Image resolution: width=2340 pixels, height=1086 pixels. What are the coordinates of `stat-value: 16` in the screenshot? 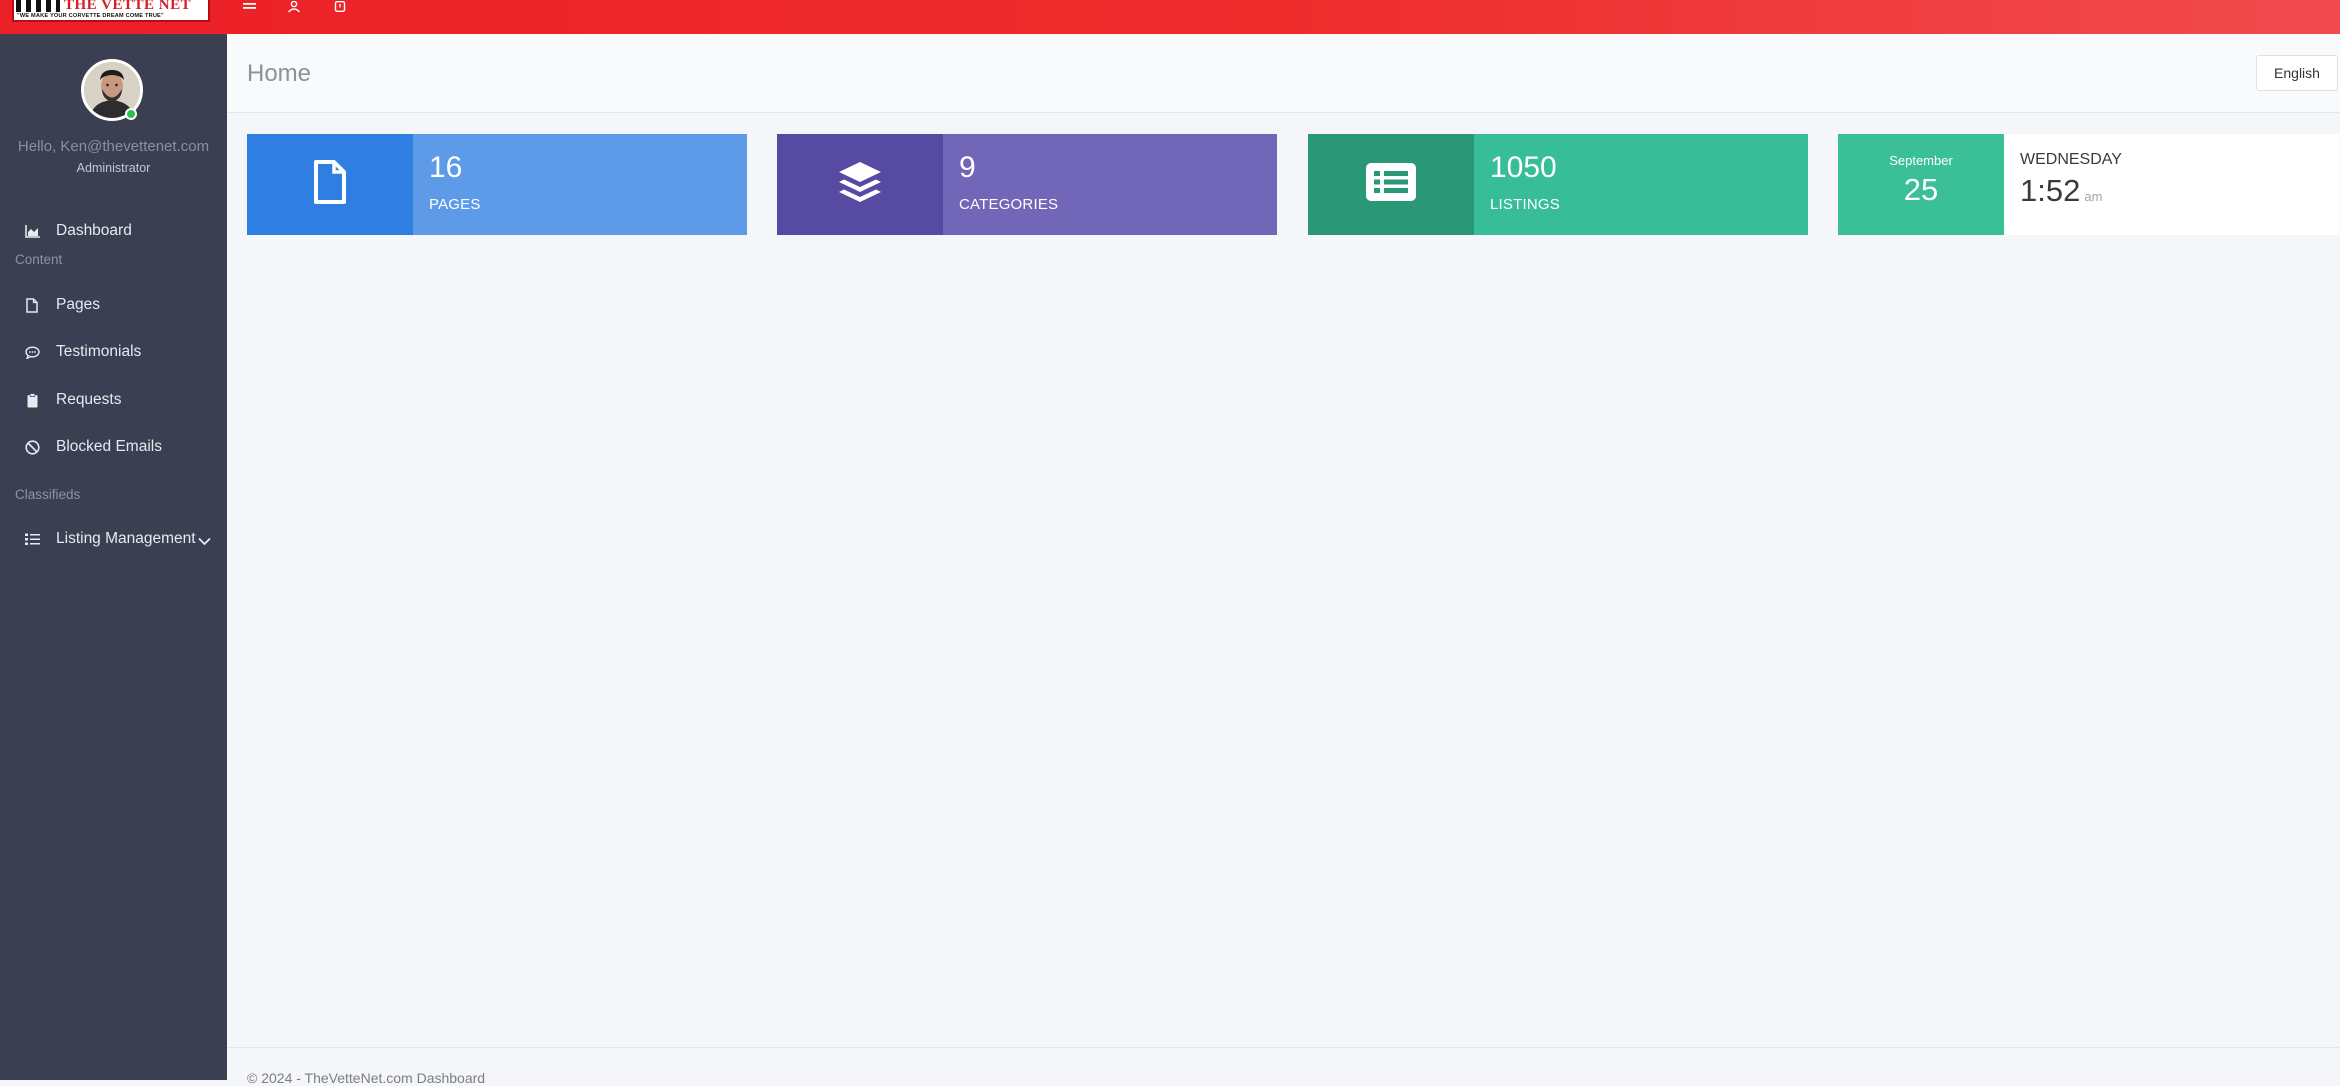 It's located at (446, 167).